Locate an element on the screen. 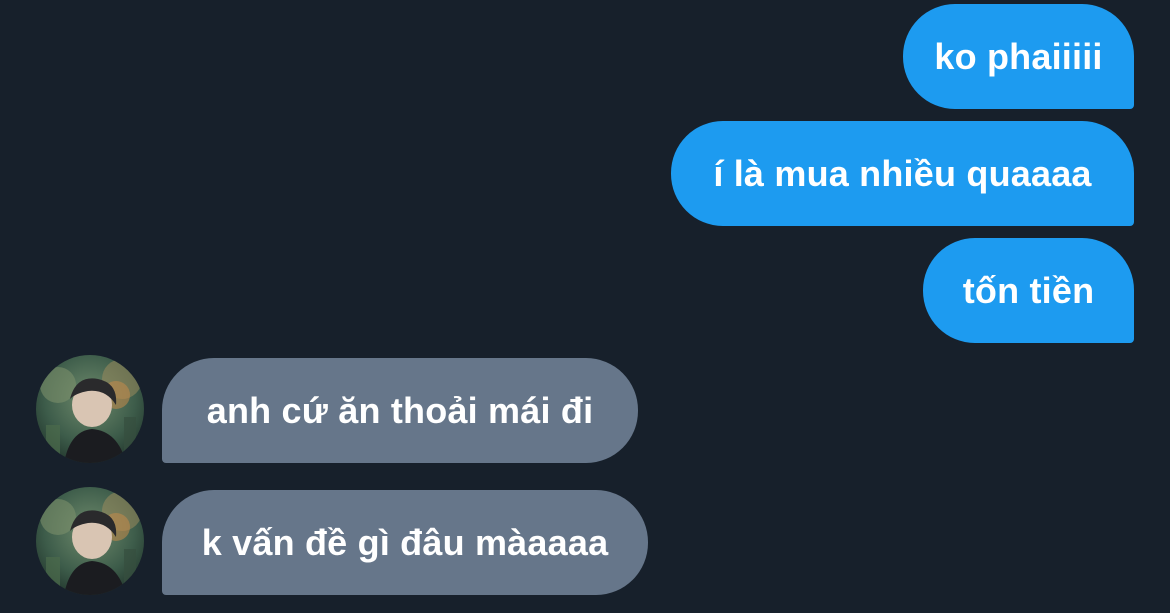 The width and height of the screenshot is (1170, 613). sent-message-bubble: tốn tiền is located at coordinates (1028, 290).